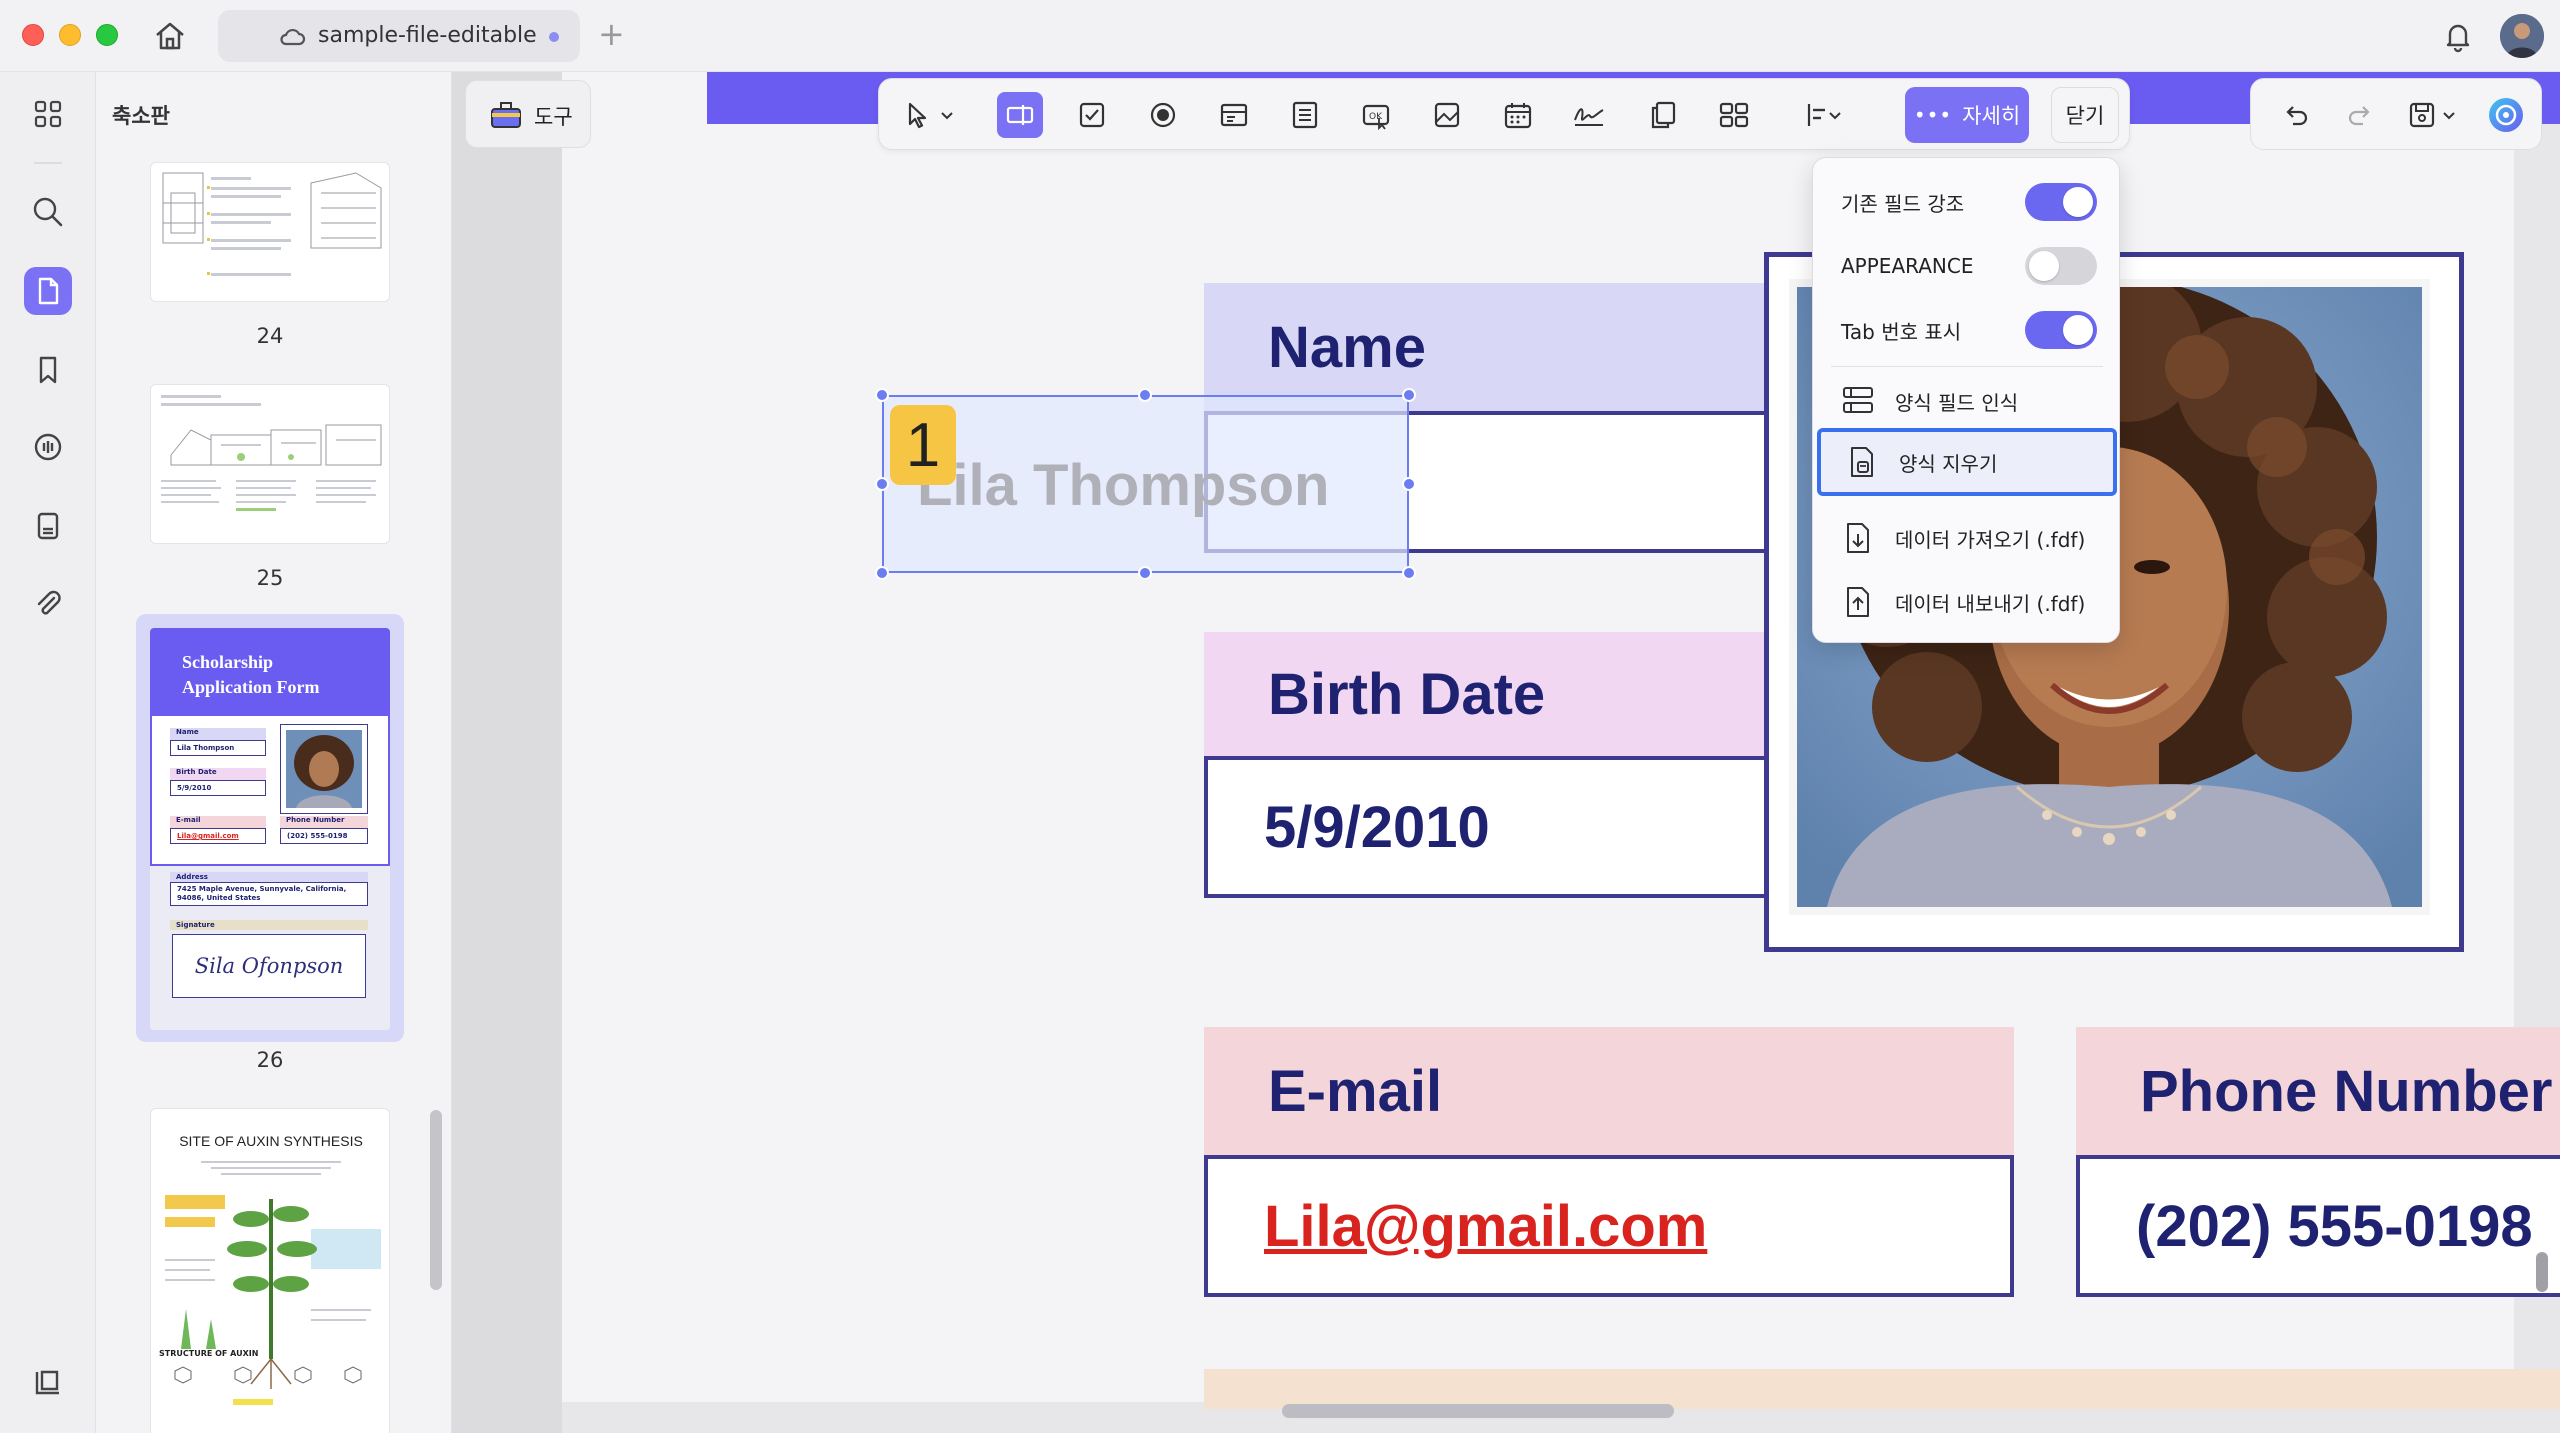 The width and height of the screenshot is (2560, 1433). I want to click on menu-item-show-tab-number: Tab 번호 표시, so click(1967, 330).